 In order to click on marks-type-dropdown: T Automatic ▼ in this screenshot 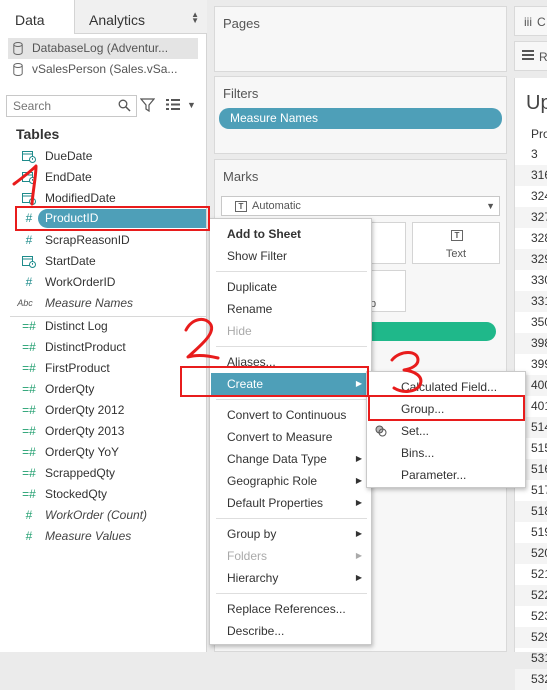, I will do `click(360, 206)`.